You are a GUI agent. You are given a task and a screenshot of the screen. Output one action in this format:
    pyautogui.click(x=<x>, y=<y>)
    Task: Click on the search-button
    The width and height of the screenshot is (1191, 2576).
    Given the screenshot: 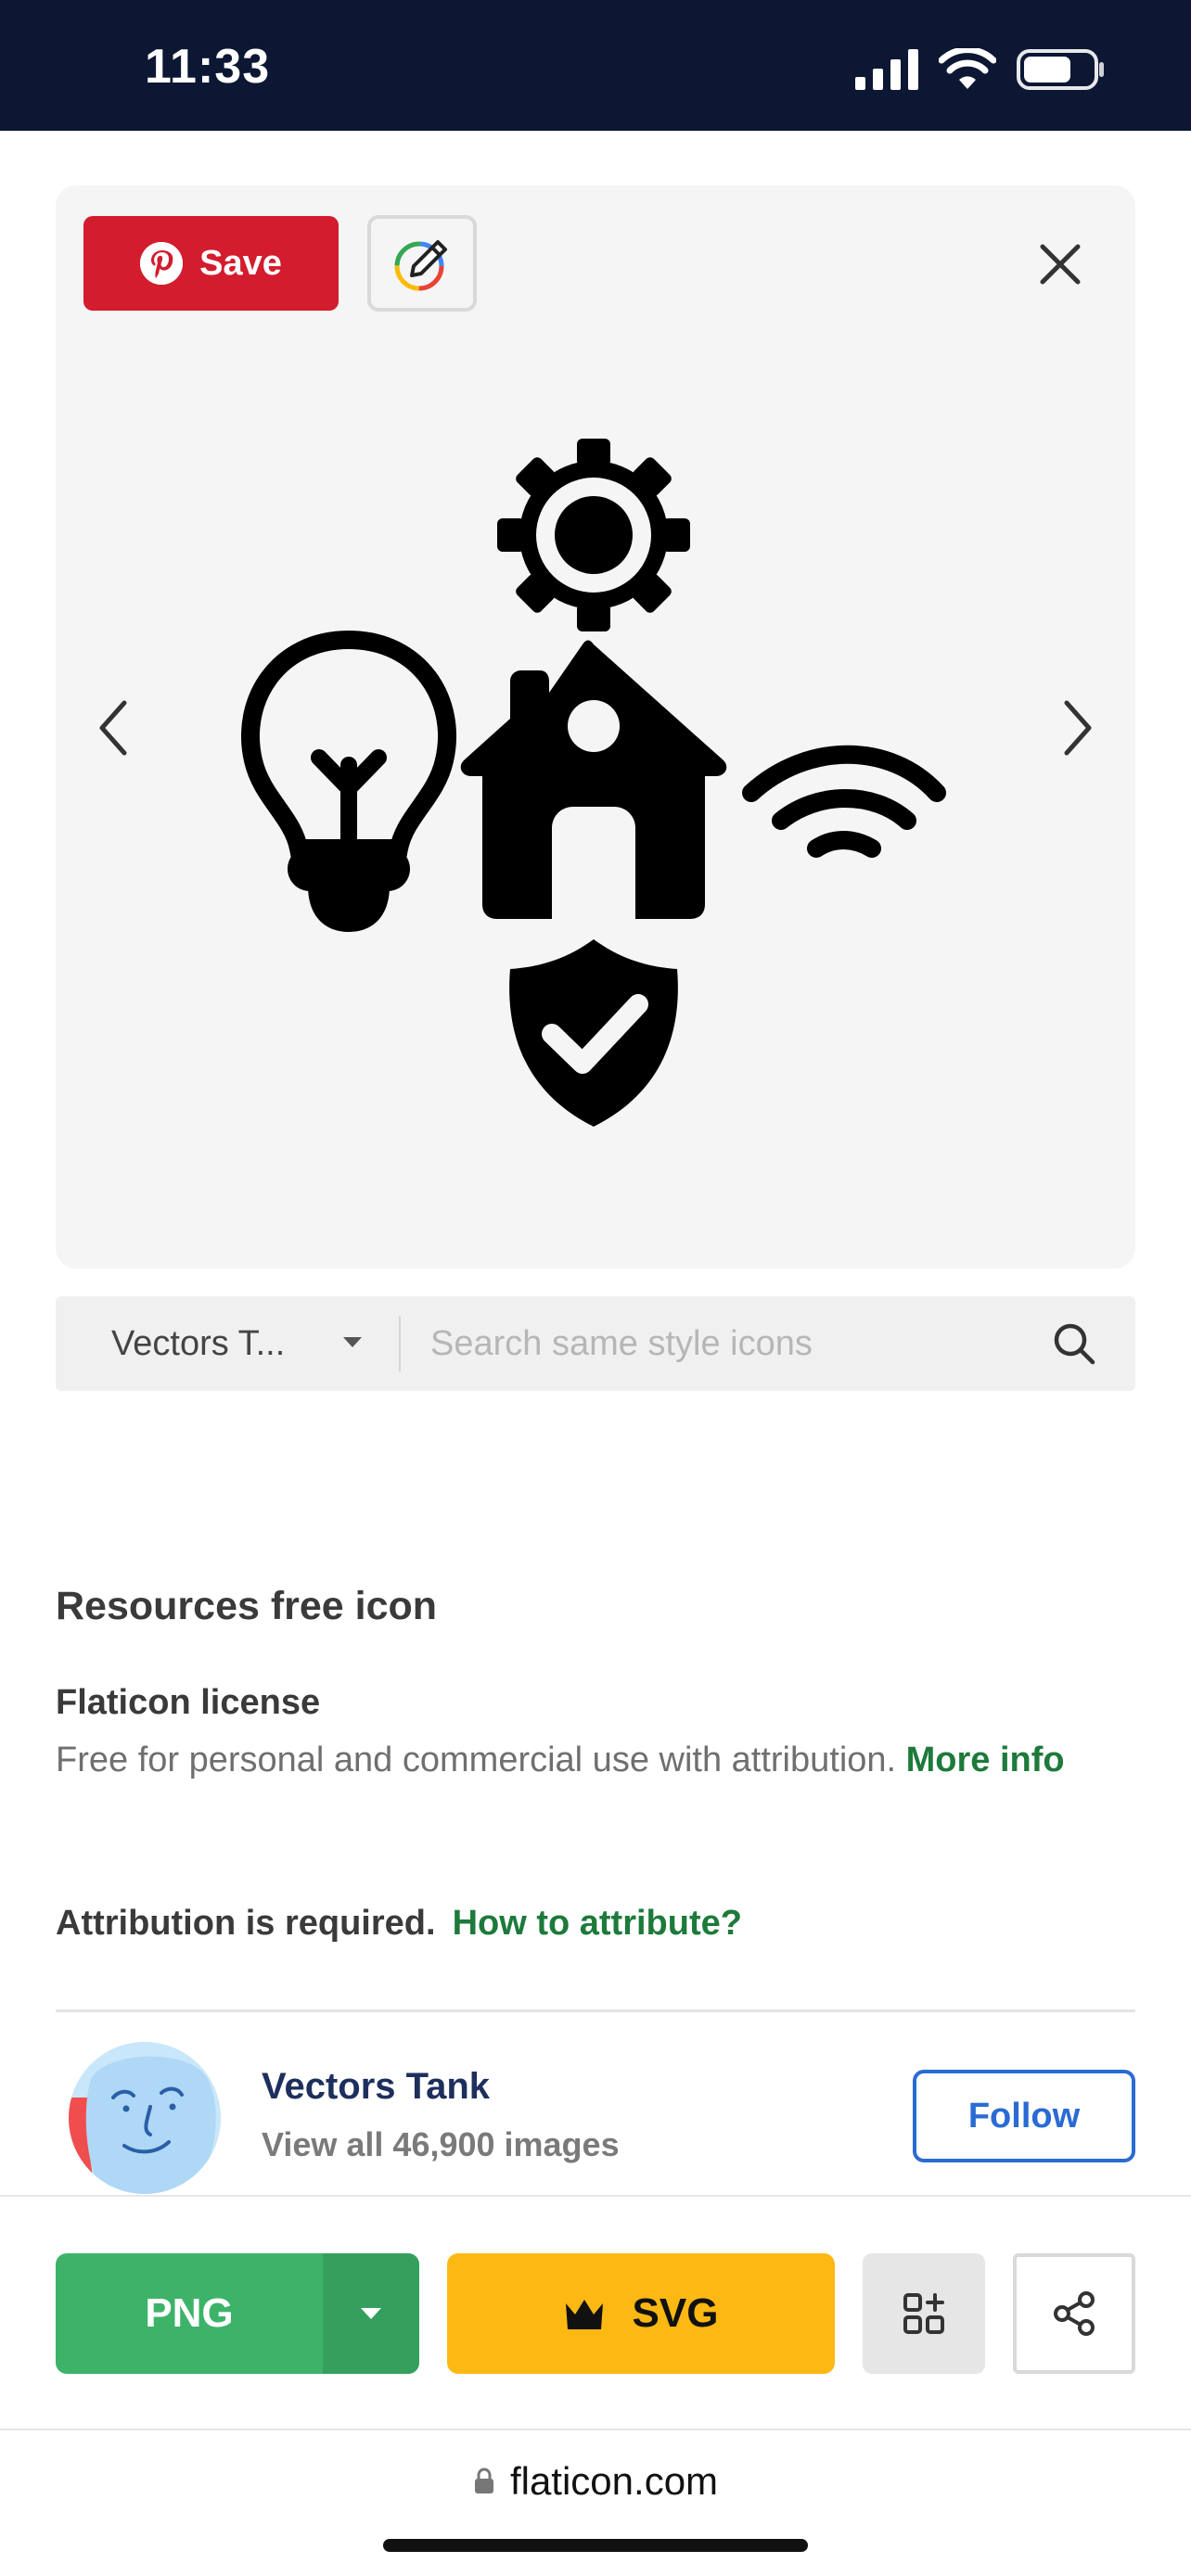 What is the action you would take?
    pyautogui.click(x=1093, y=1344)
    